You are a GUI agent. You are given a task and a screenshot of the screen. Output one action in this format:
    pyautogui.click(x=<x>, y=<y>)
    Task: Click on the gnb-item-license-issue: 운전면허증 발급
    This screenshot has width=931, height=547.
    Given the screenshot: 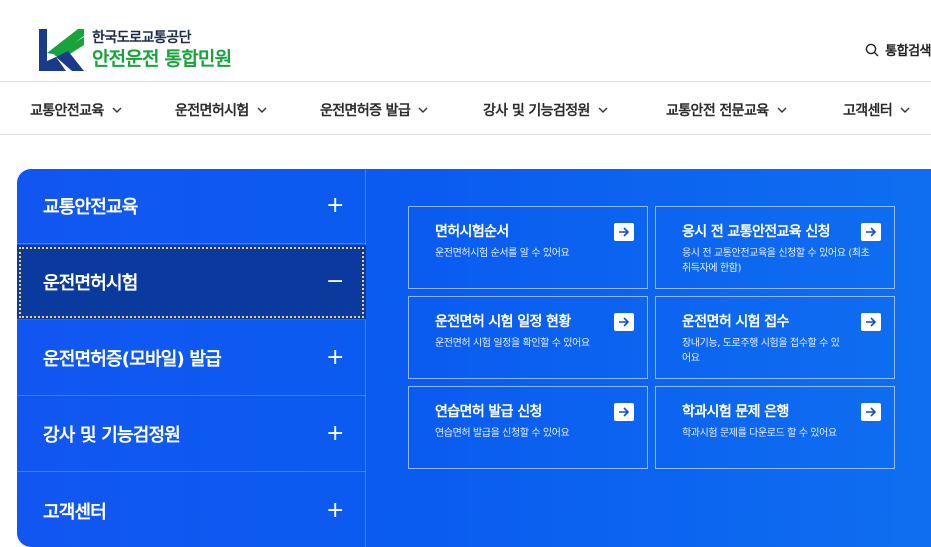 What is the action you would take?
    pyautogui.click(x=374, y=110)
    